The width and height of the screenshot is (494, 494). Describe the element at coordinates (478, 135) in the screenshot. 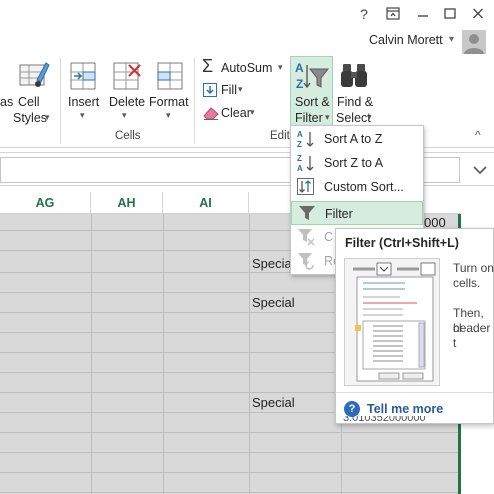

I see `collapse-ribbon-icon: ^` at that location.